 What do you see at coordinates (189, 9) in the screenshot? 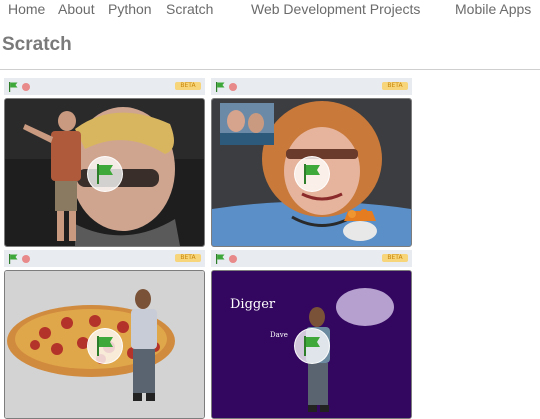
I see `nav-scratch-link: Scratch` at bounding box center [189, 9].